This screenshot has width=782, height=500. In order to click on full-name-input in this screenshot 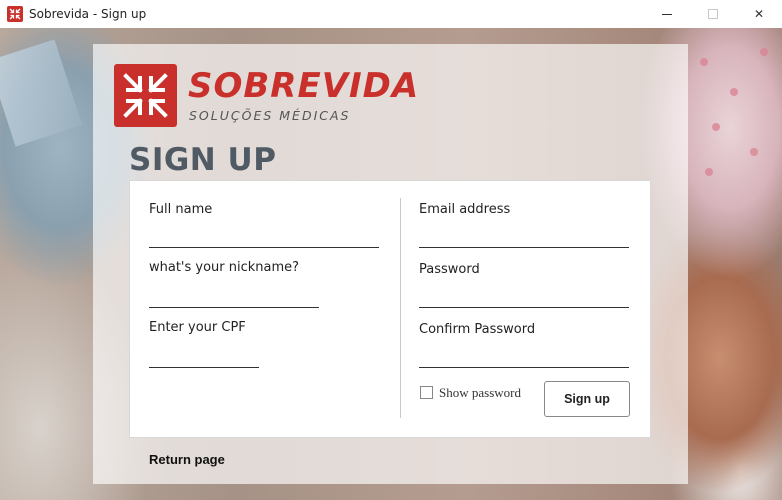, I will do `click(264, 238)`.